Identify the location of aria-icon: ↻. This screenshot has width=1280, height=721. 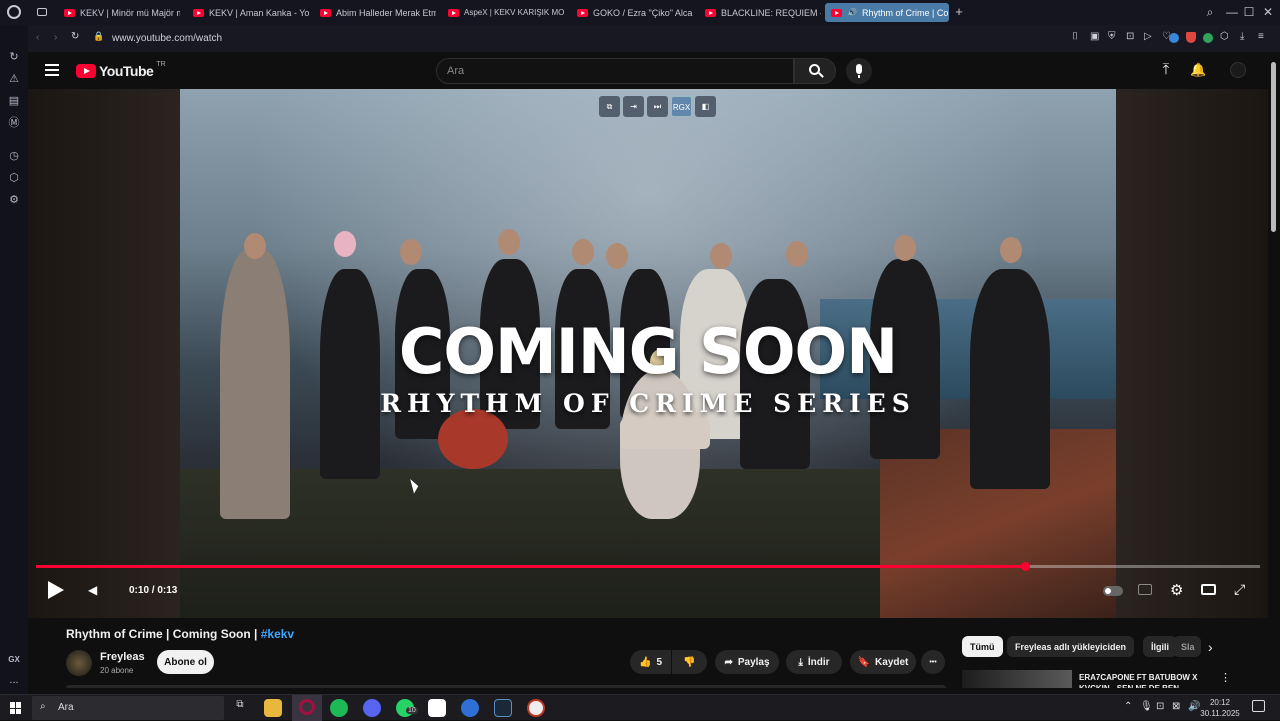
(14, 57).